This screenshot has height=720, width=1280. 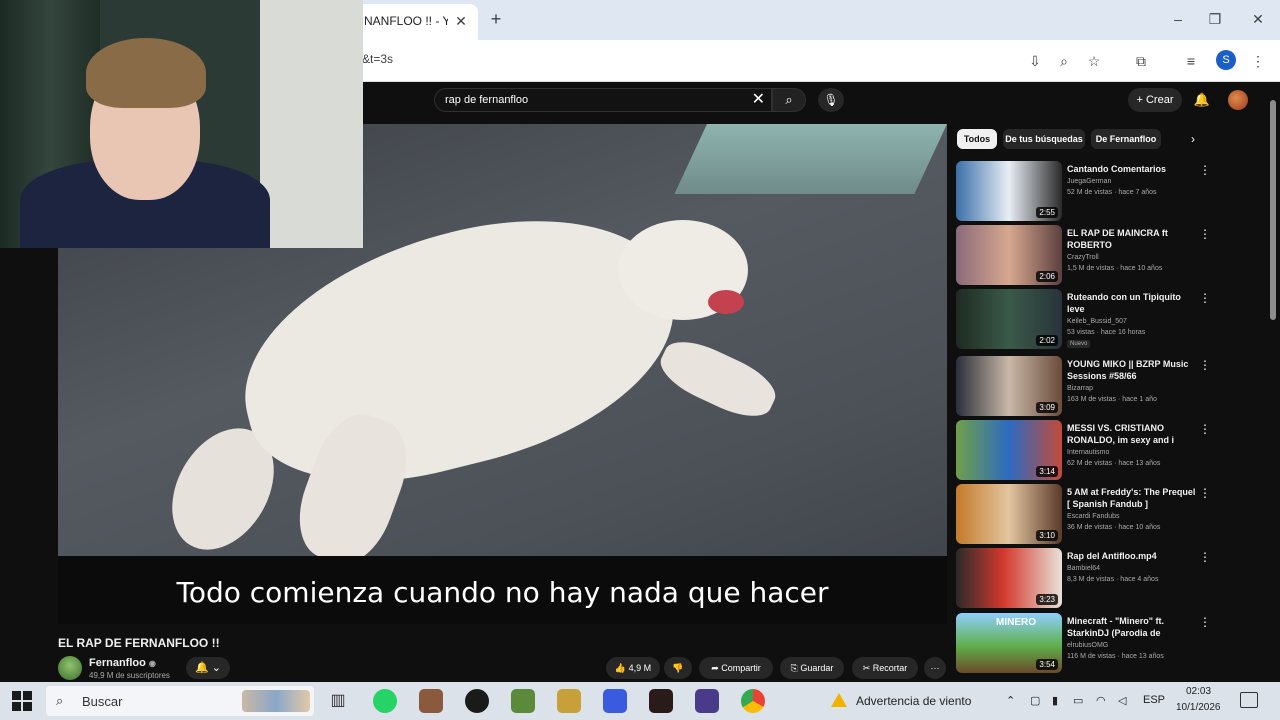 What do you see at coordinates (1009, 386) in the screenshot?
I see `video-thumbnail: 3:09` at bounding box center [1009, 386].